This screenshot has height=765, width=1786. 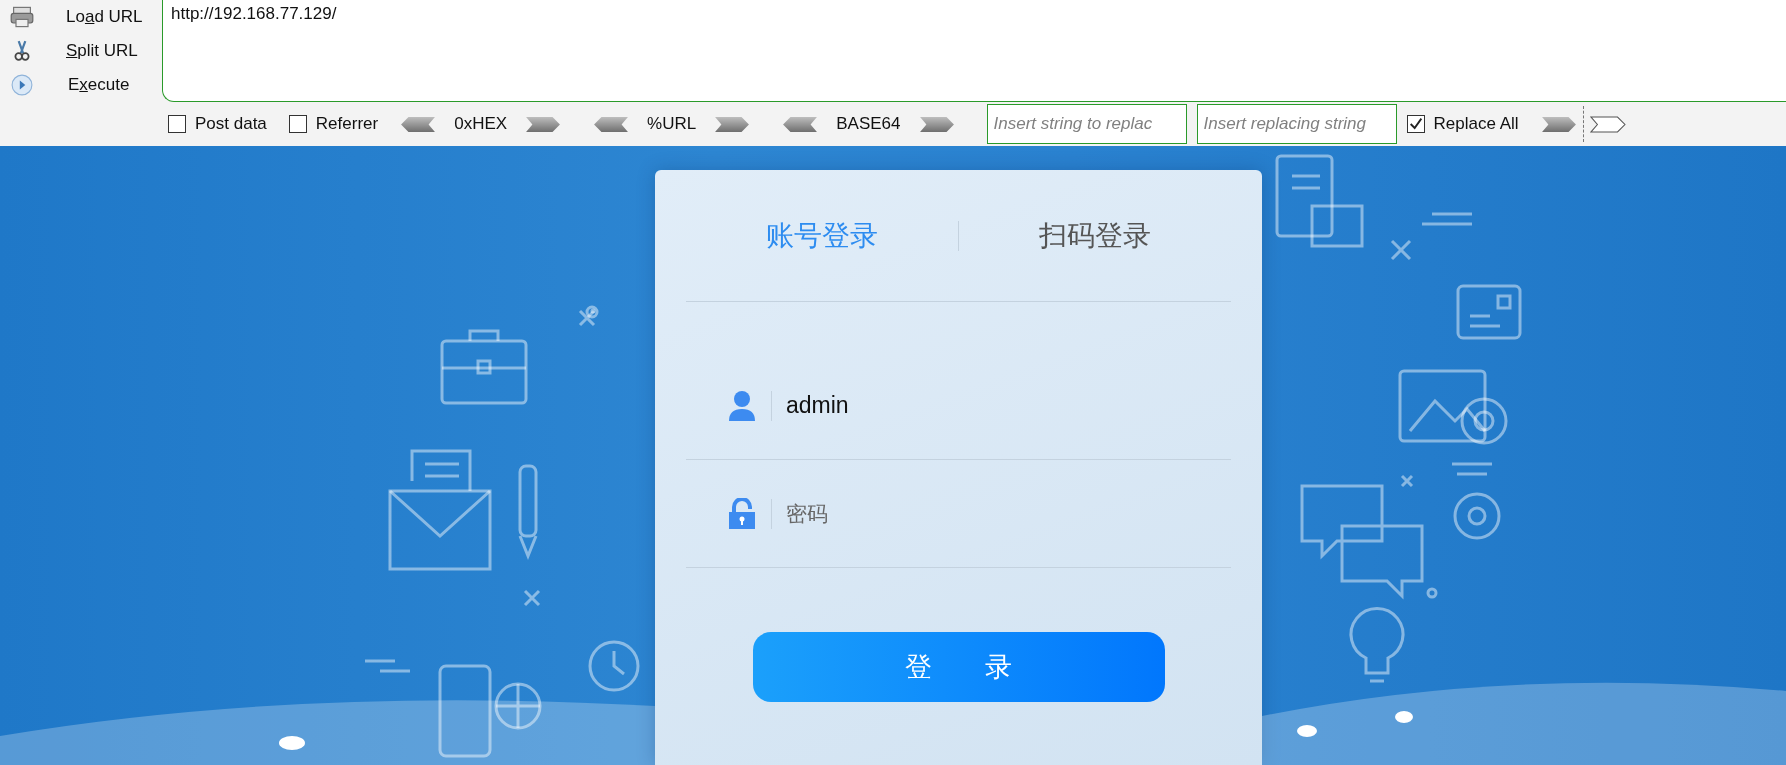 I want to click on right-arrow-outline-icon, so click(x=1607, y=124).